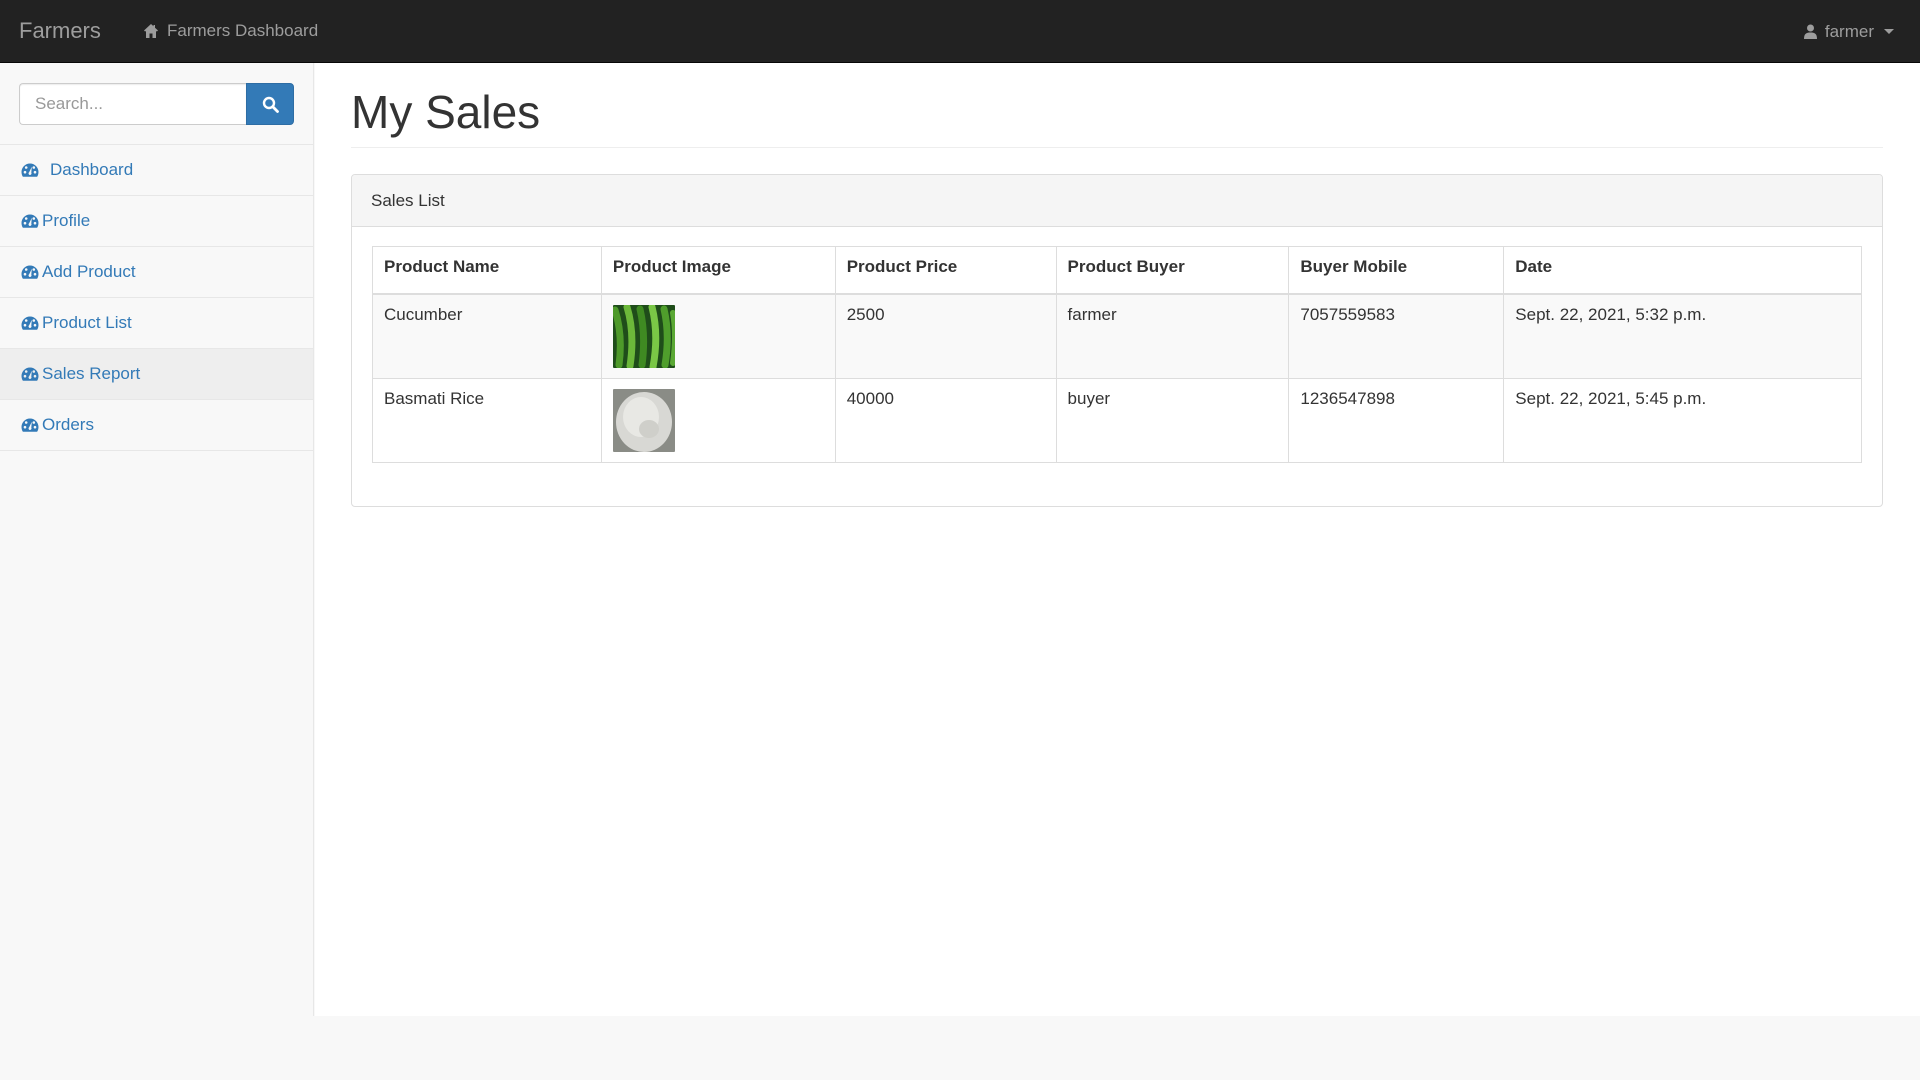 The image size is (1920, 1080). I want to click on user-icon, so click(1810, 31).